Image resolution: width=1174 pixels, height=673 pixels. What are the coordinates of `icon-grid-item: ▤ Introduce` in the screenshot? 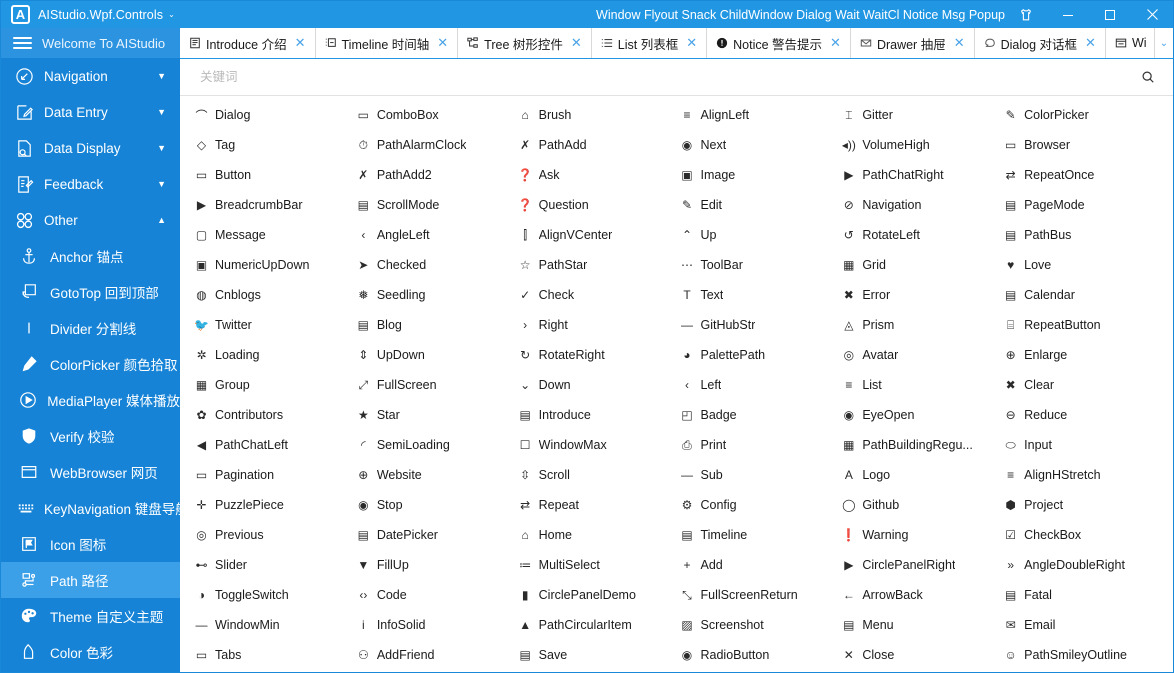 It's located at (599, 415).